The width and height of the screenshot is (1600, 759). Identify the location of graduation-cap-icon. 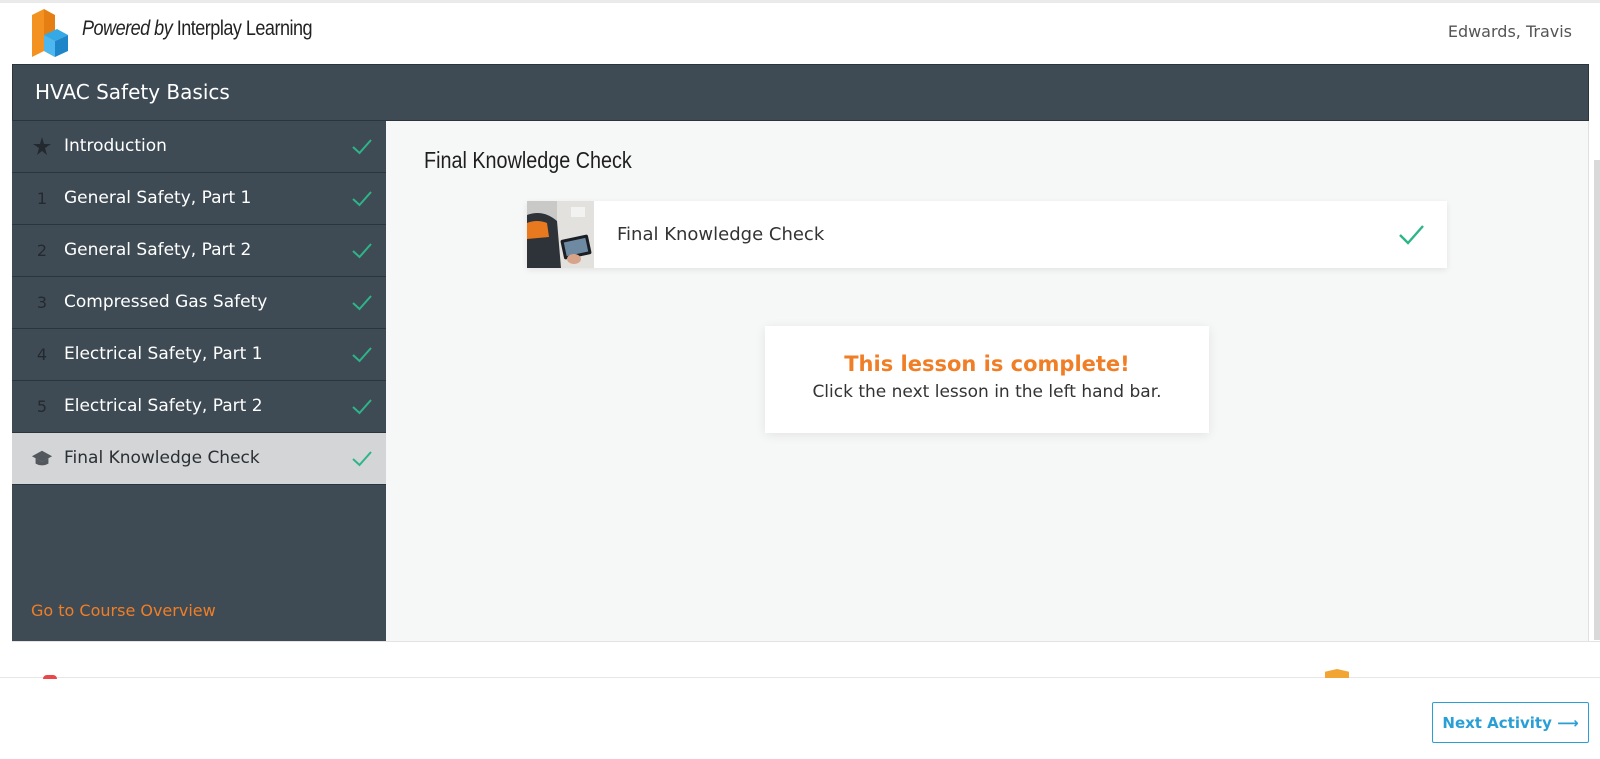
(42, 458).